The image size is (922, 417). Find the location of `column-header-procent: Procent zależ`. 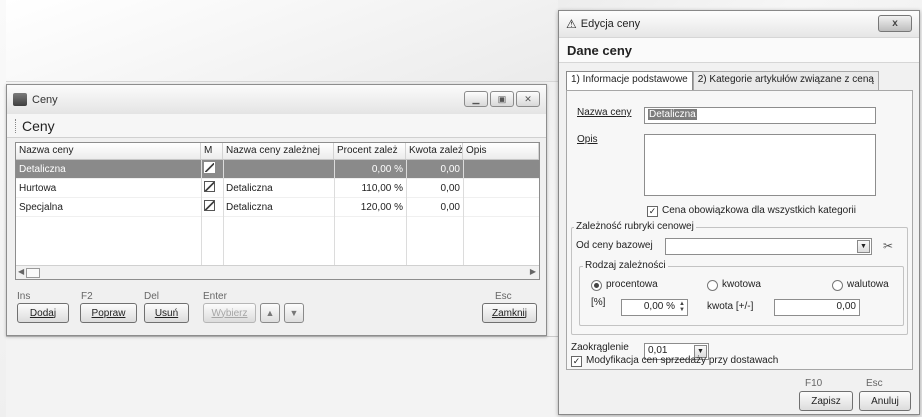

column-header-procent: Procent zależ is located at coordinates (370, 151).